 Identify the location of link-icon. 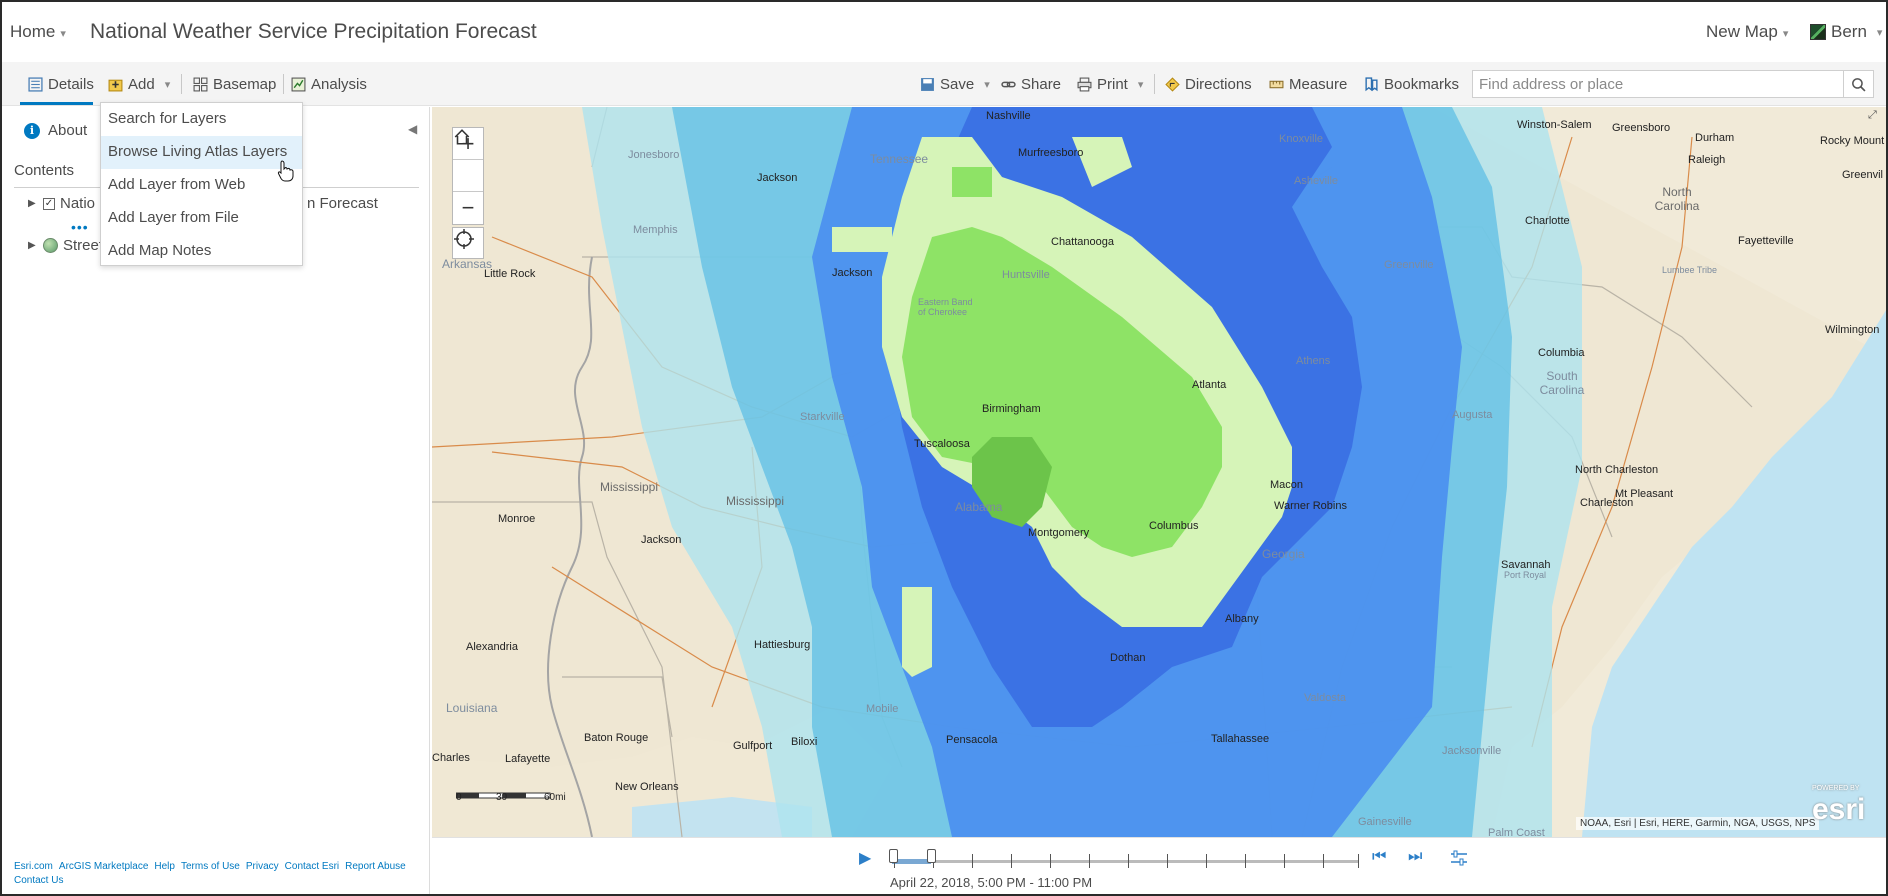
(1008, 84).